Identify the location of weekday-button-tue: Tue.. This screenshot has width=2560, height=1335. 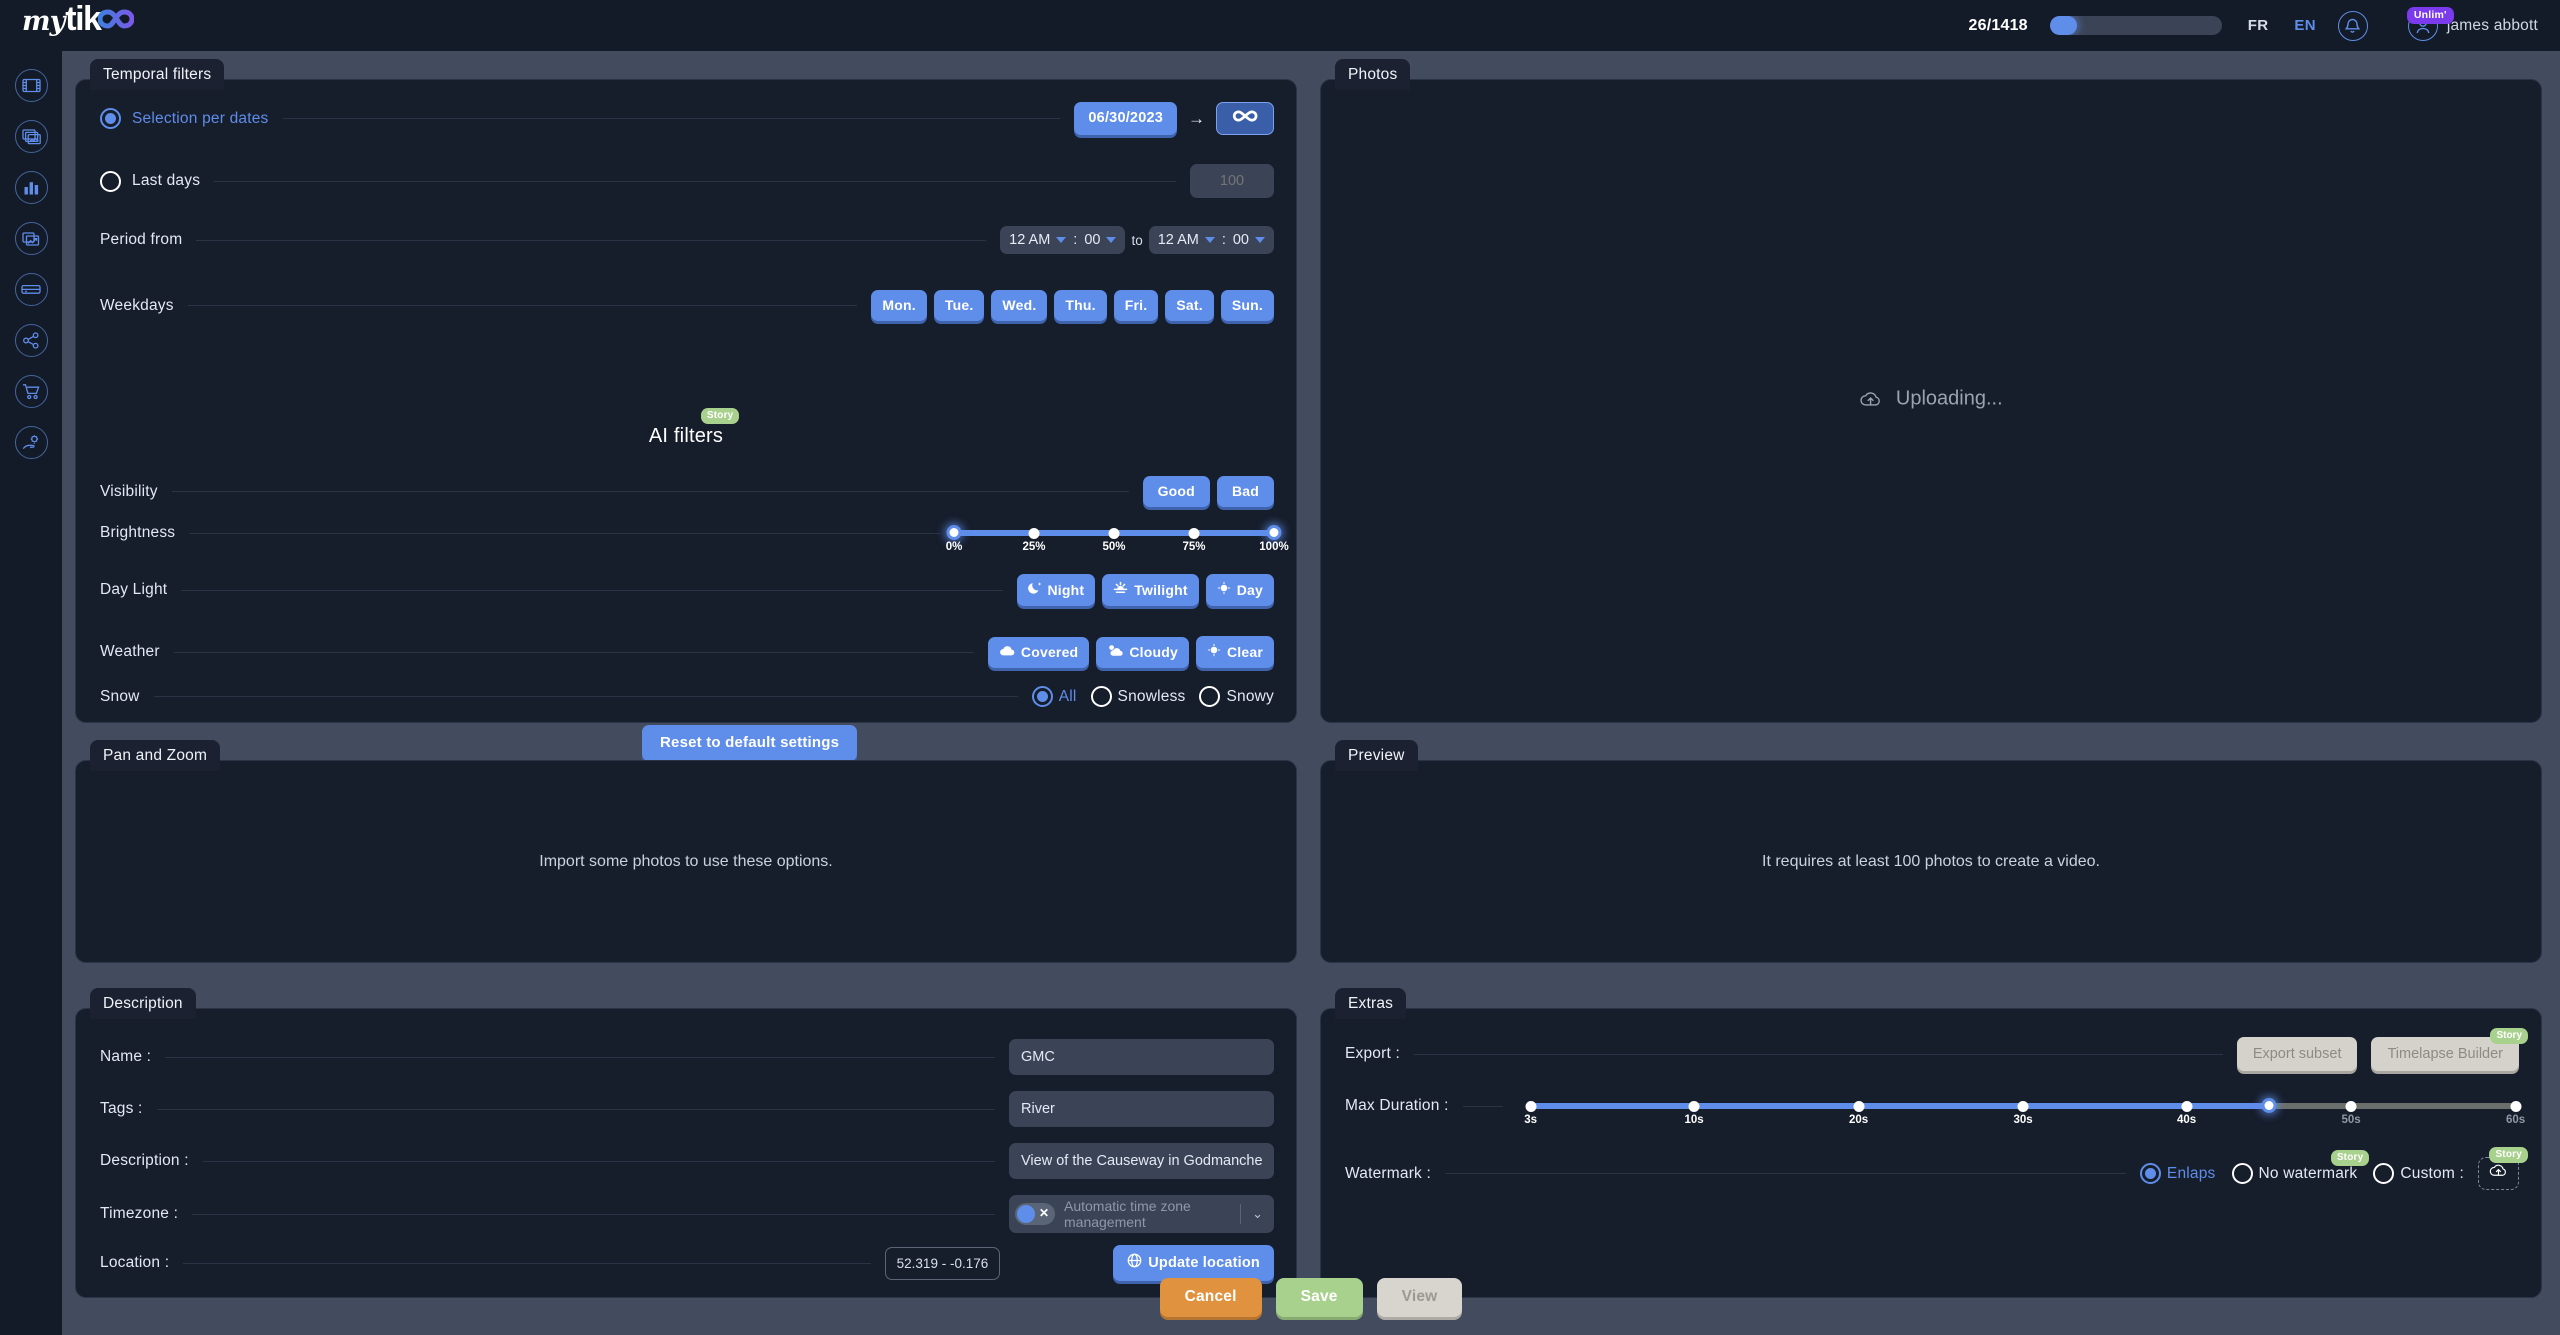
(959, 305).